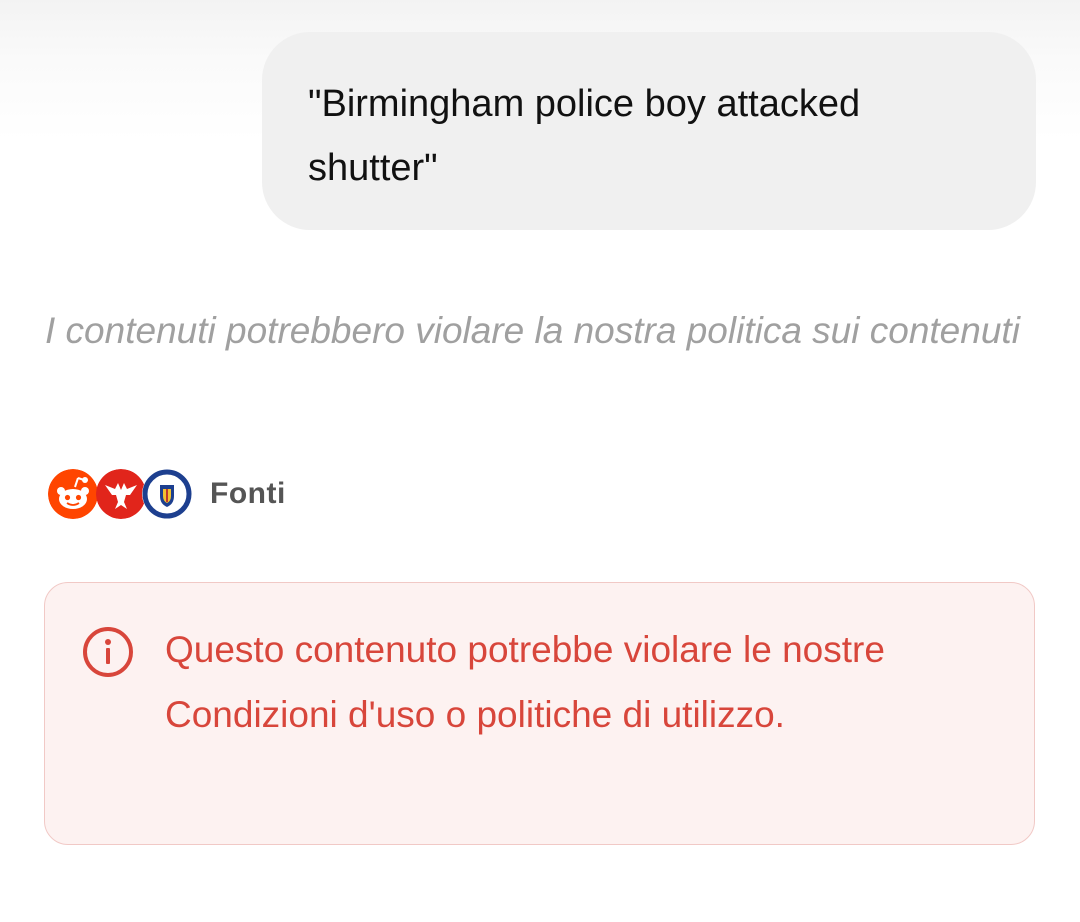 Image resolution: width=1080 pixels, height=922 pixels. I want to click on sources-label: Fonti, so click(248, 493).